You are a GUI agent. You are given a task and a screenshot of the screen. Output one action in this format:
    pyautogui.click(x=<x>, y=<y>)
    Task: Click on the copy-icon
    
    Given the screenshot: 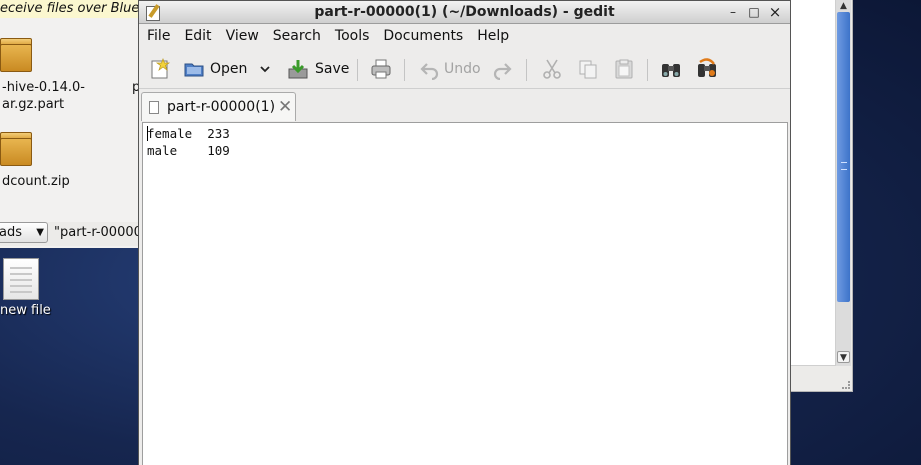 What is the action you would take?
    pyautogui.click(x=588, y=69)
    